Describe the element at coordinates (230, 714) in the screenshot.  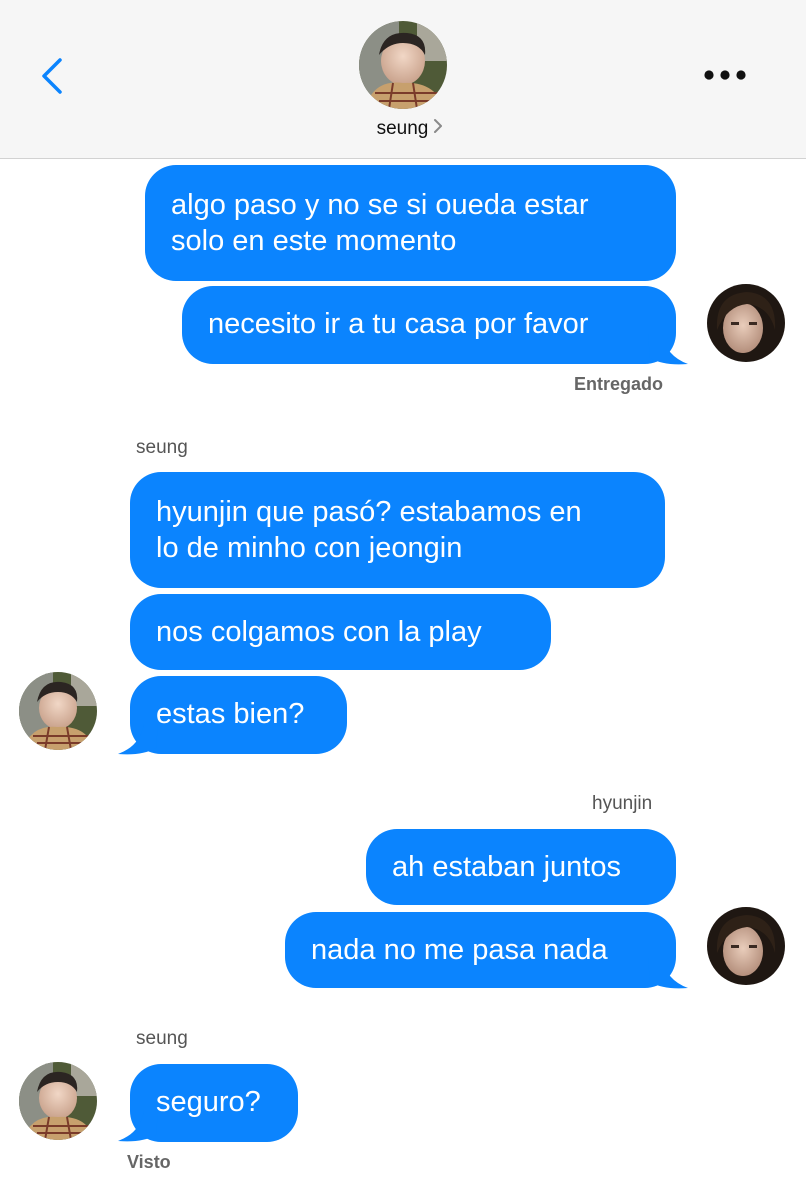
I see `message-text-line: estas bien?` at that location.